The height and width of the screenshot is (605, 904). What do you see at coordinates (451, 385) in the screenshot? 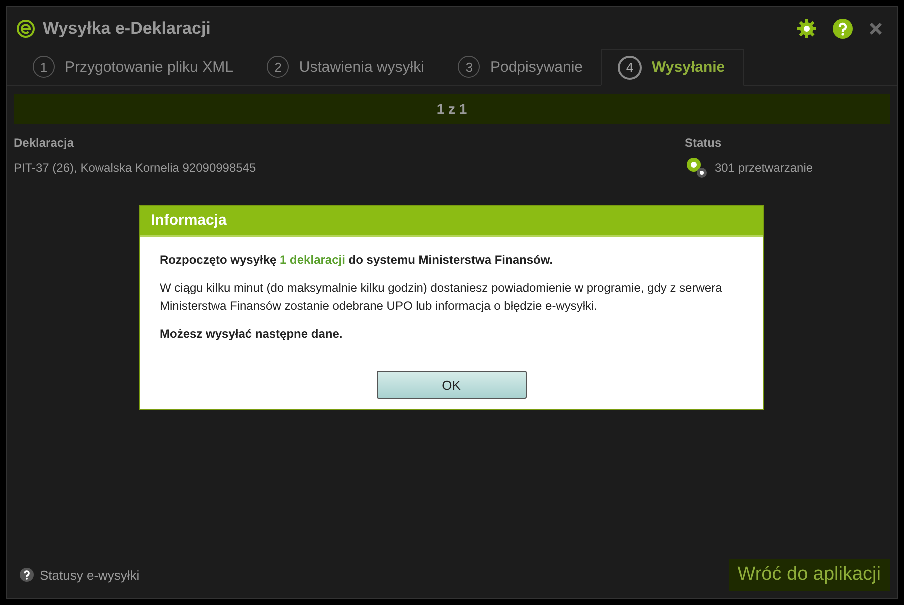
I see `ok-button: OK` at bounding box center [451, 385].